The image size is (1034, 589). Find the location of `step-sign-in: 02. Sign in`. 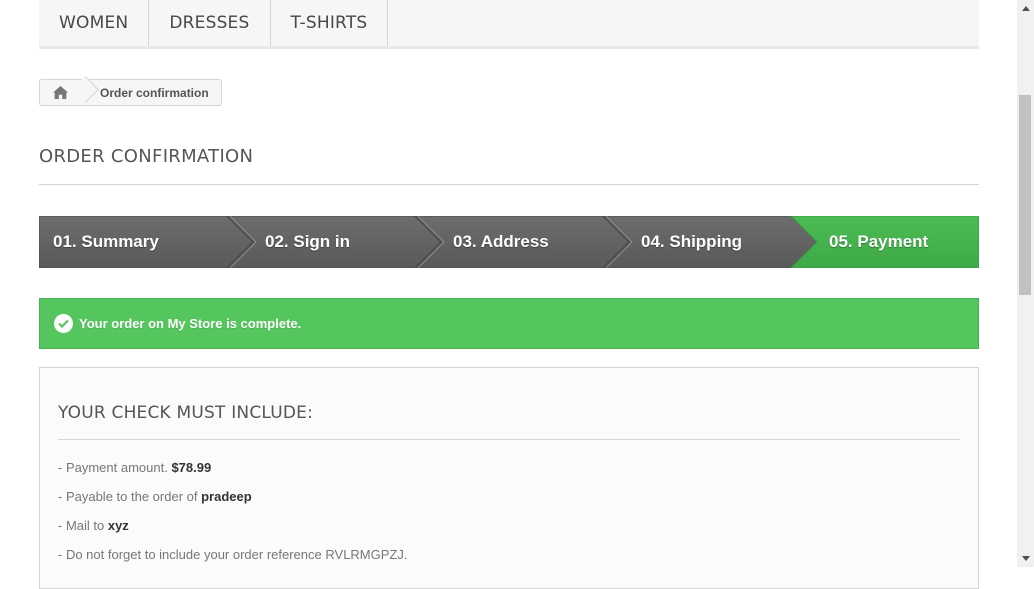

step-sign-in: 02. Sign in is located at coordinates (307, 242).